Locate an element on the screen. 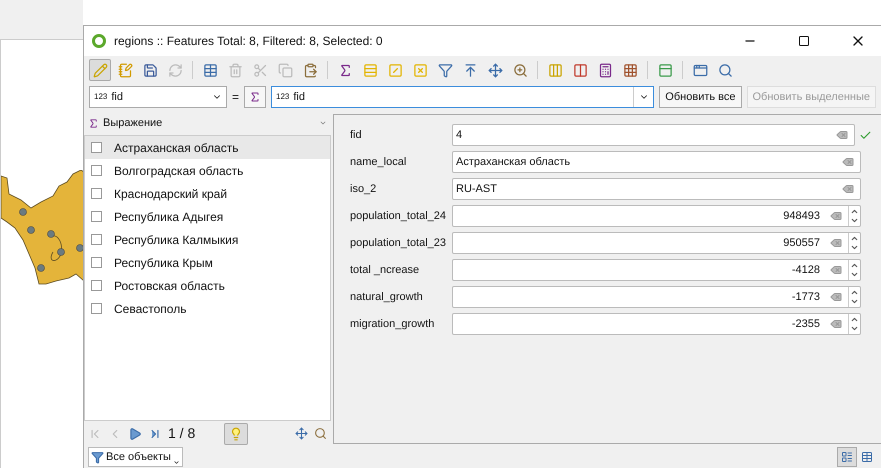 This screenshot has width=881, height=468. form-view-button is located at coordinates (847, 457).